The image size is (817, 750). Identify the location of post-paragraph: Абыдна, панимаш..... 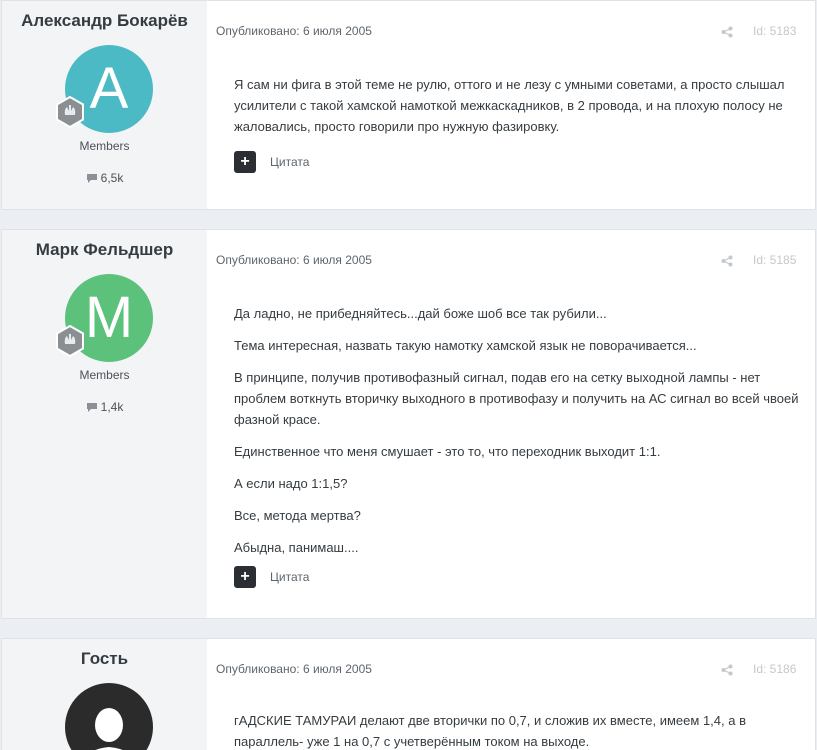
(296, 547).